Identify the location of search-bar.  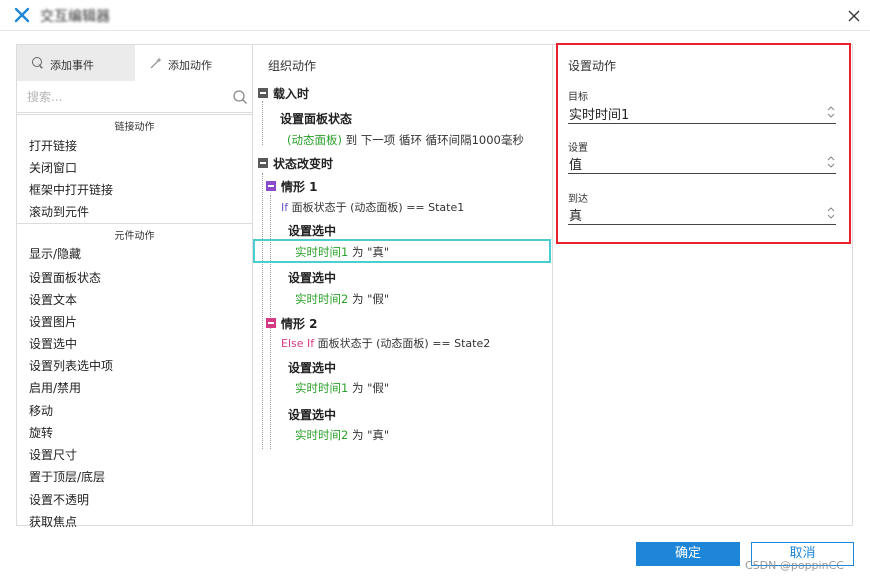
(134, 97).